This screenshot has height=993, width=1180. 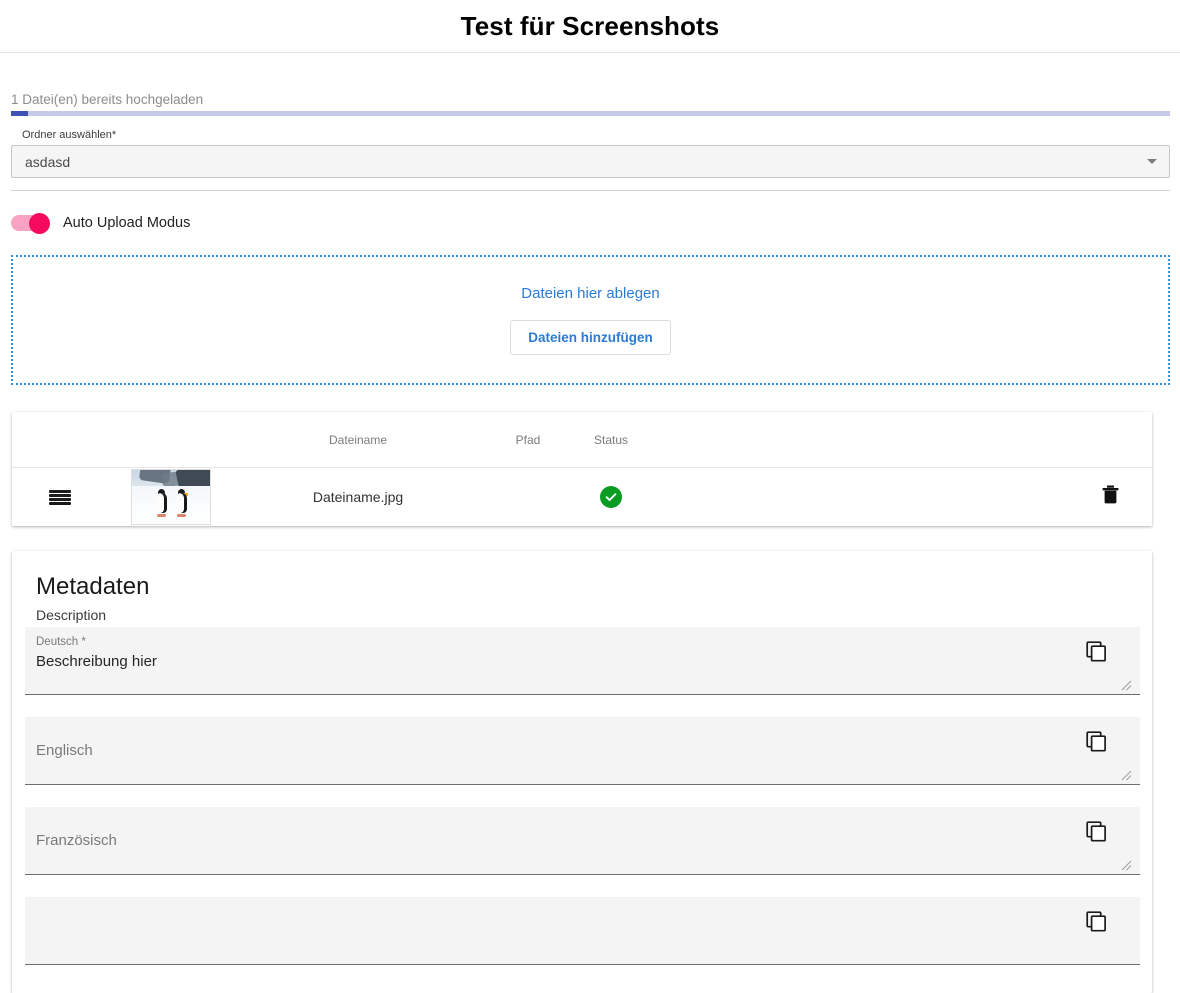 I want to click on file-name: Dateiname.jpg, so click(x=358, y=497).